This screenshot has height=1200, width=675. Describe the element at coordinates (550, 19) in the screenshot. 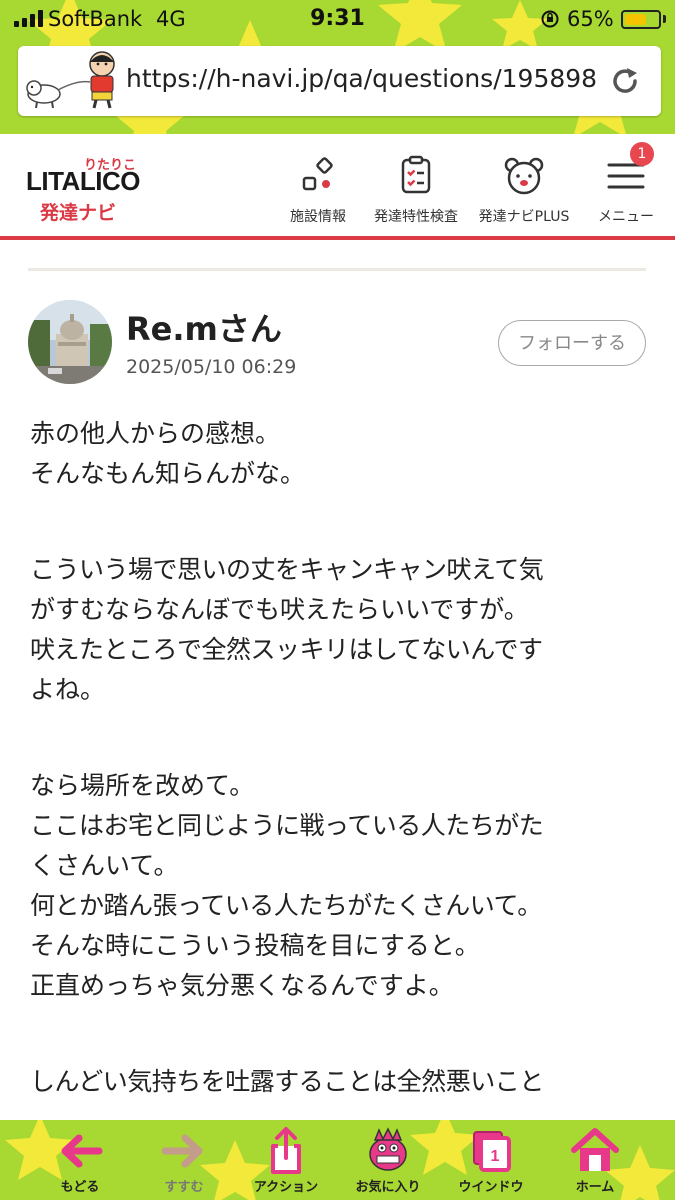

I see `orientation-lock-icon` at that location.